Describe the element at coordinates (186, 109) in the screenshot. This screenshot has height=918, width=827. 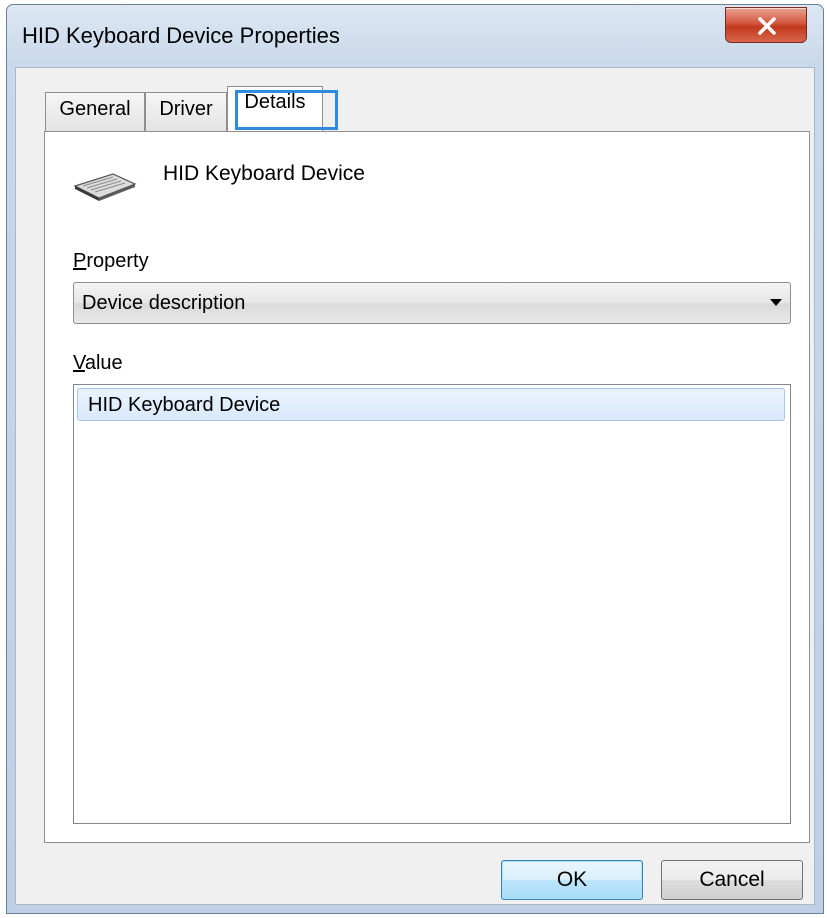
I see `tab-driver-label: Driver` at that location.